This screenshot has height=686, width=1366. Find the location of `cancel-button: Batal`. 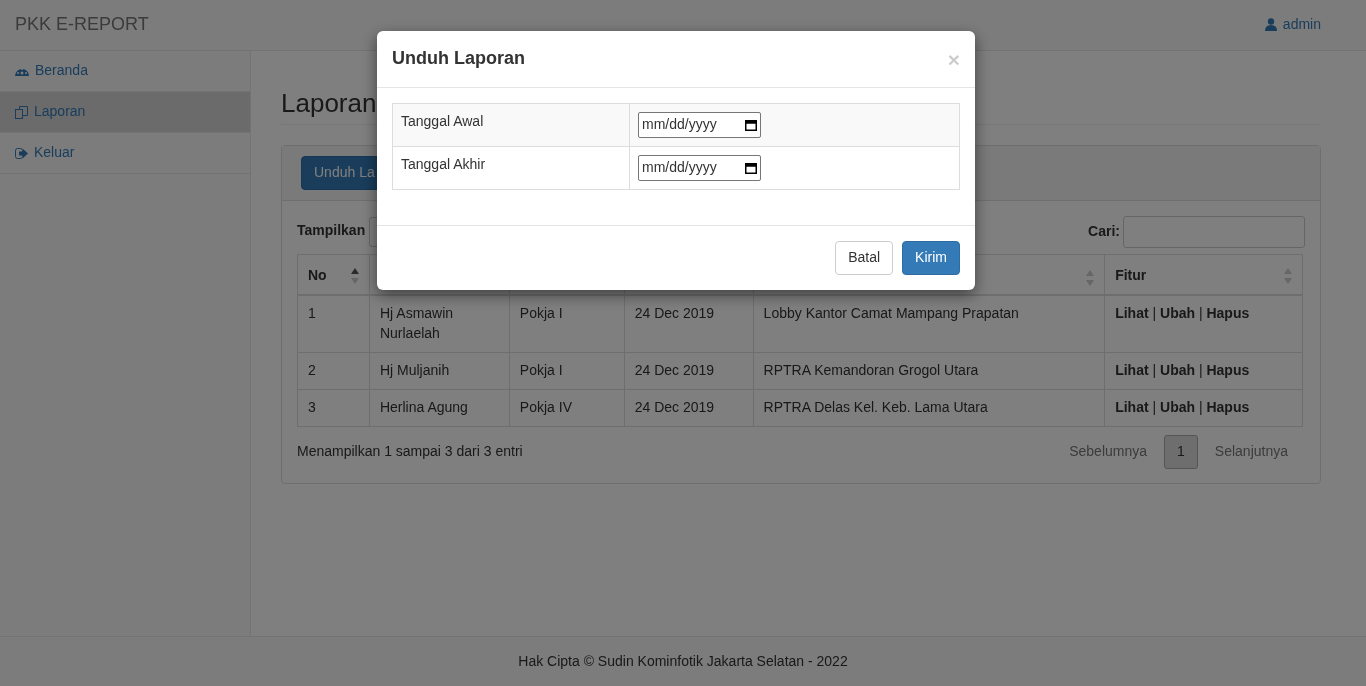

cancel-button: Batal is located at coordinates (864, 258).